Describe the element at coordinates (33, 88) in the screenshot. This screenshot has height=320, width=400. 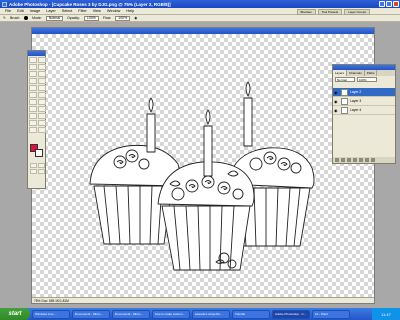
I see `clone-stamp-tool-icon` at that location.